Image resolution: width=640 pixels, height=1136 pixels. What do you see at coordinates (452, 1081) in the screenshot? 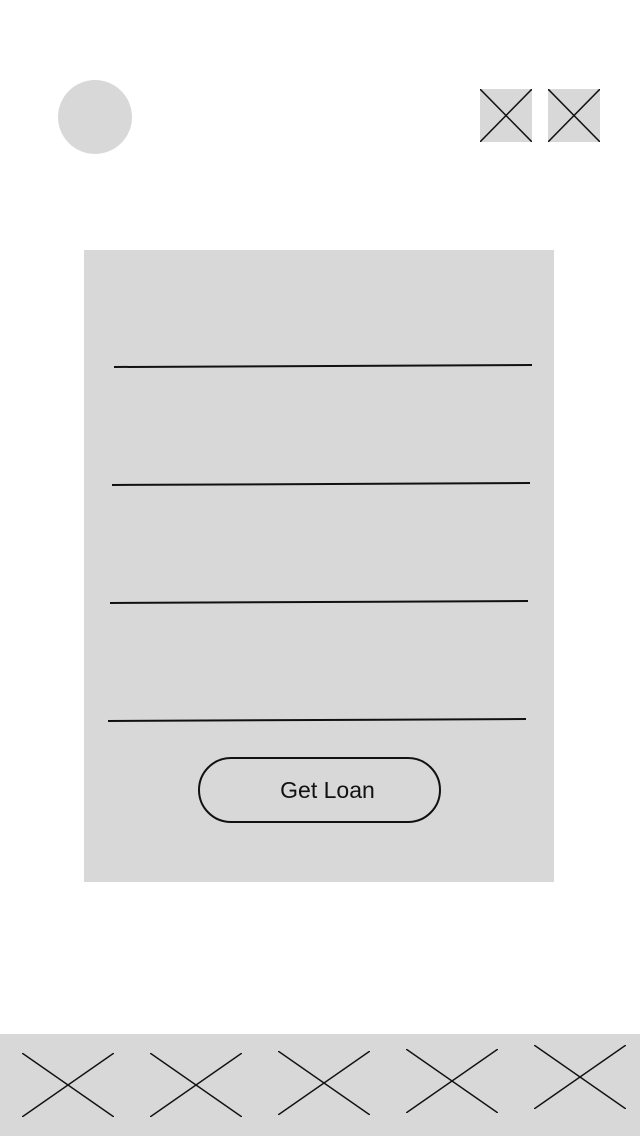
I see `nav-tab-4-icon` at bounding box center [452, 1081].